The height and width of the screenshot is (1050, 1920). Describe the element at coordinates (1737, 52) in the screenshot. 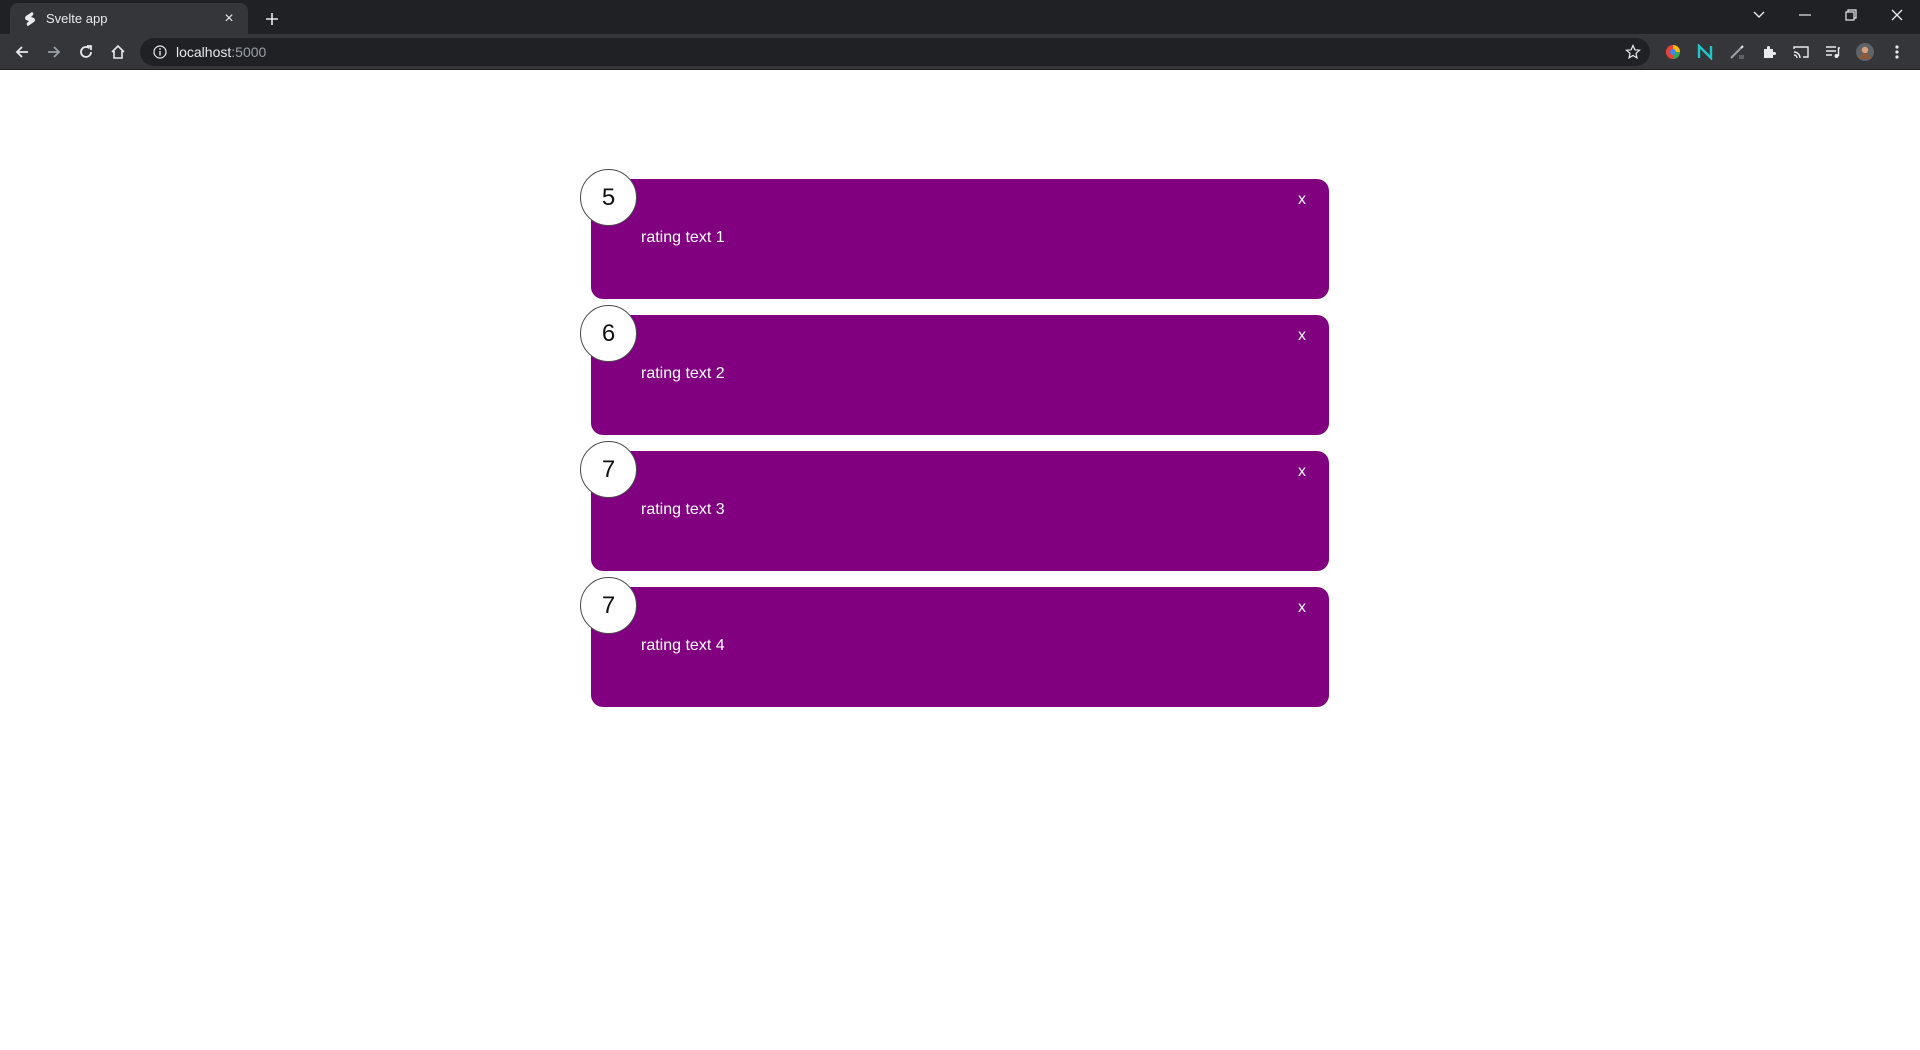

I see `pen-extension-icon` at that location.